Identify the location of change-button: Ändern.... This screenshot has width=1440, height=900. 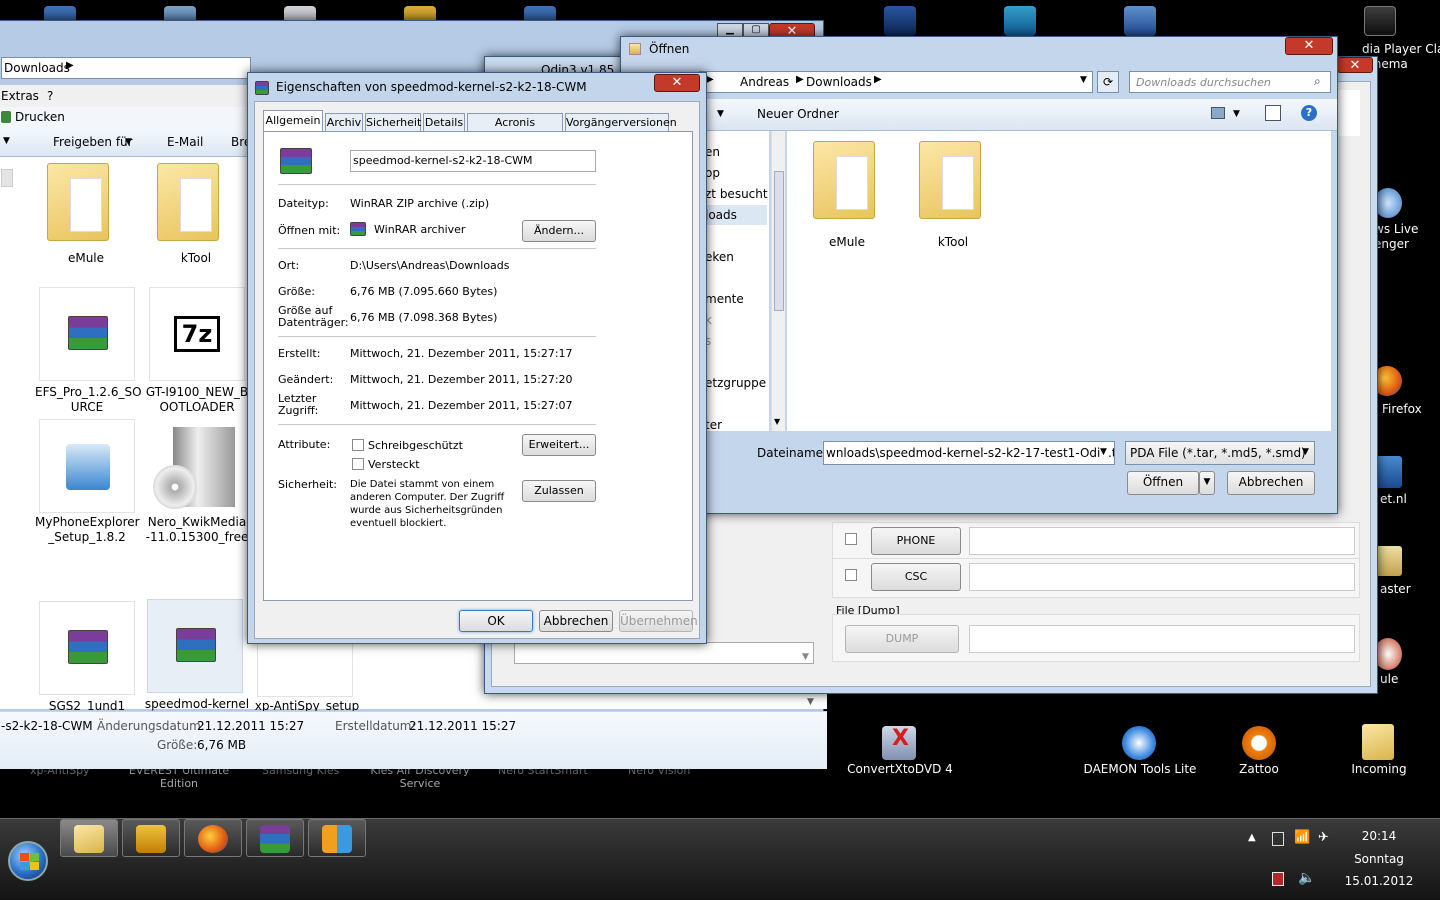
(559, 231).